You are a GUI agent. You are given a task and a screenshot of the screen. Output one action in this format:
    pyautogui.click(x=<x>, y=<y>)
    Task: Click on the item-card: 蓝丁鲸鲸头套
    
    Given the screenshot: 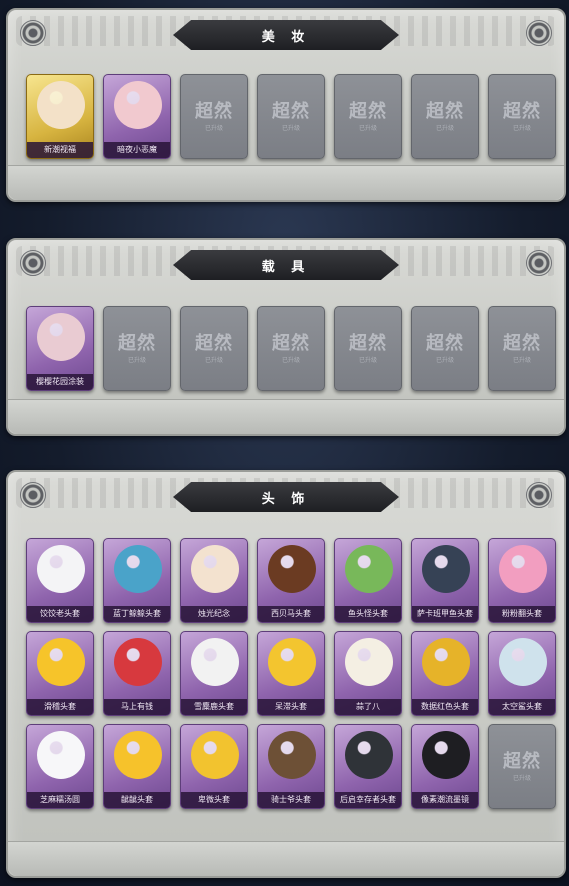 What is the action you would take?
    pyautogui.click(x=137, y=580)
    